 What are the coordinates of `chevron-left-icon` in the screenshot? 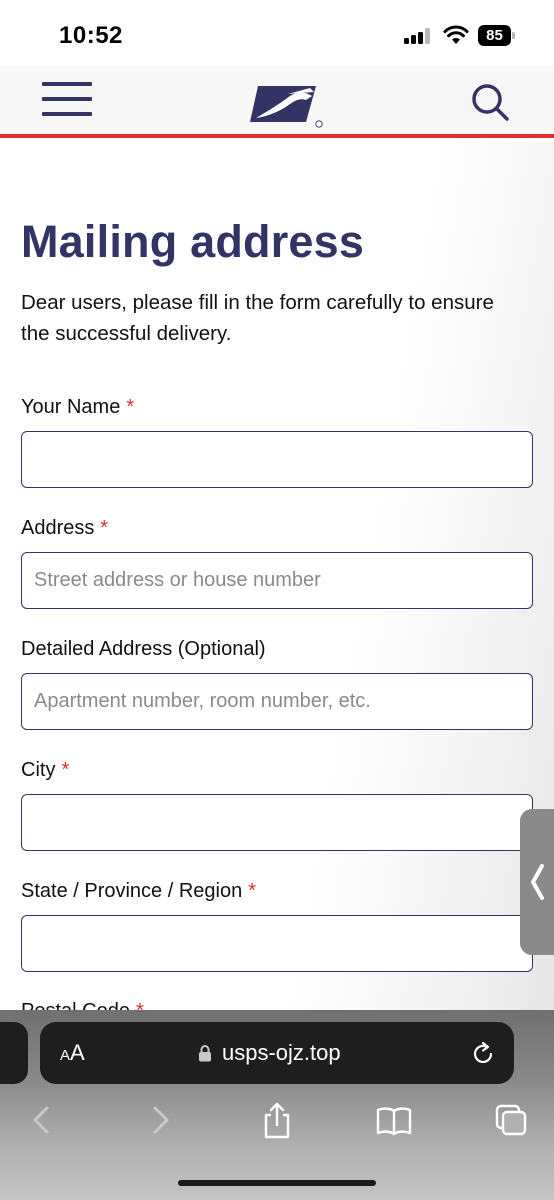 It's located at (537, 882).